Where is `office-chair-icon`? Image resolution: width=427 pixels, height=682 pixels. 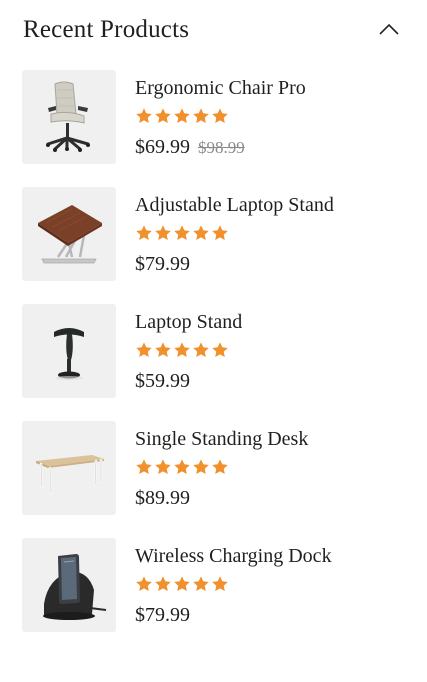
office-chair-icon is located at coordinates (68, 116).